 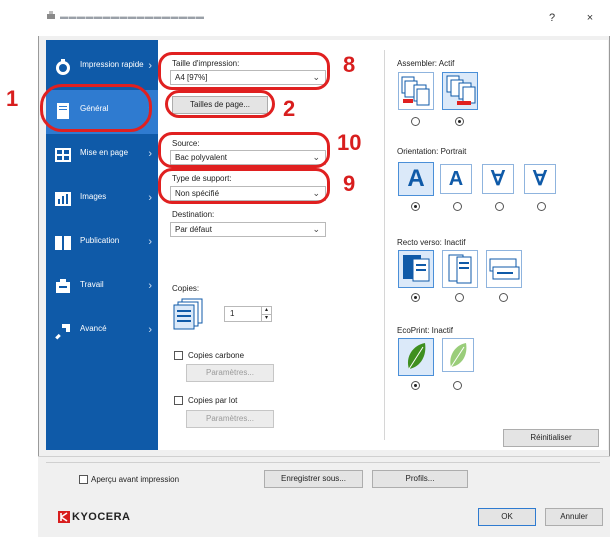 I want to click on annotation-number-9: 9, so click(x=349, y=183).